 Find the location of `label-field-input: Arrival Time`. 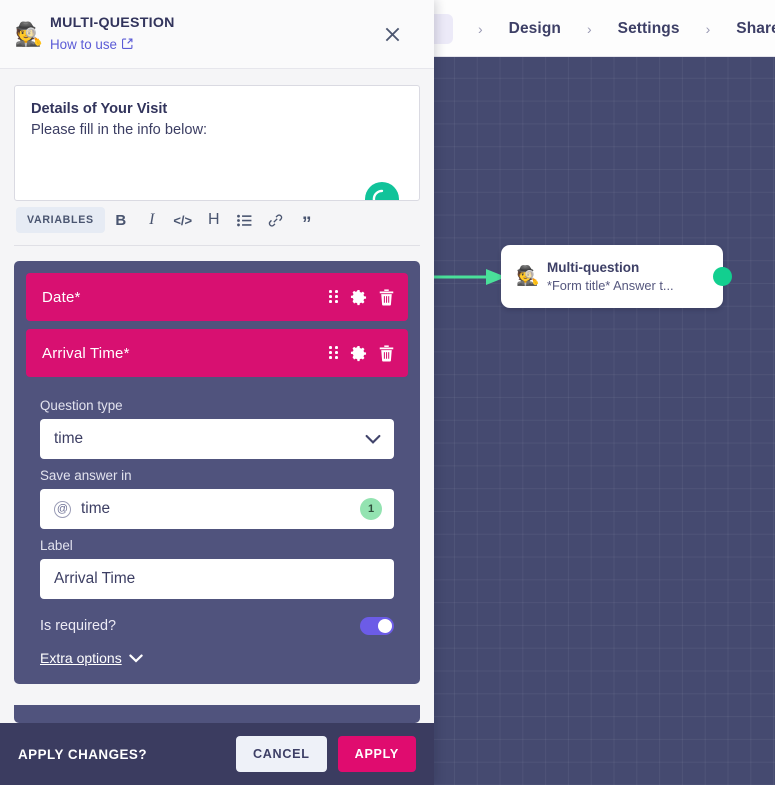

label-field-input: Arrival Time is located at coordinates (217, 579).